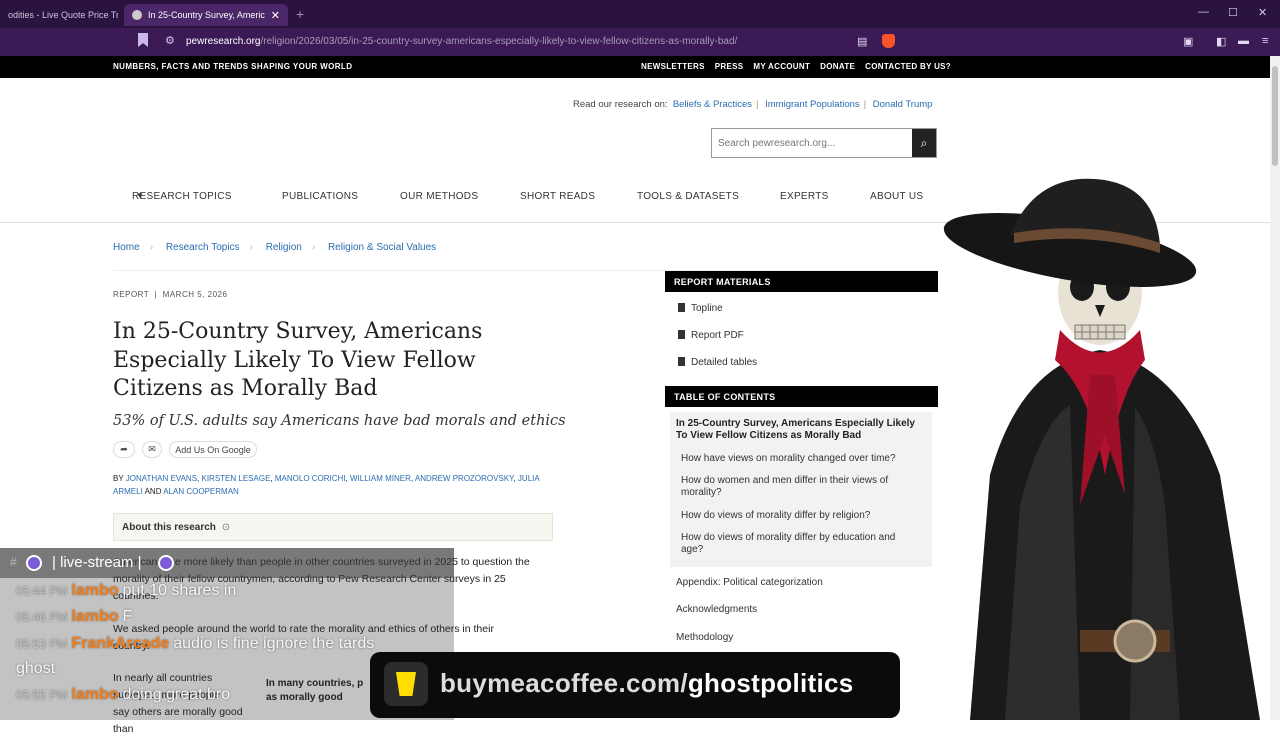  Describe the element at coordinates (236, 478) in the screenshot. I see `author-link: KIRSTEN LESAGE` at that location.